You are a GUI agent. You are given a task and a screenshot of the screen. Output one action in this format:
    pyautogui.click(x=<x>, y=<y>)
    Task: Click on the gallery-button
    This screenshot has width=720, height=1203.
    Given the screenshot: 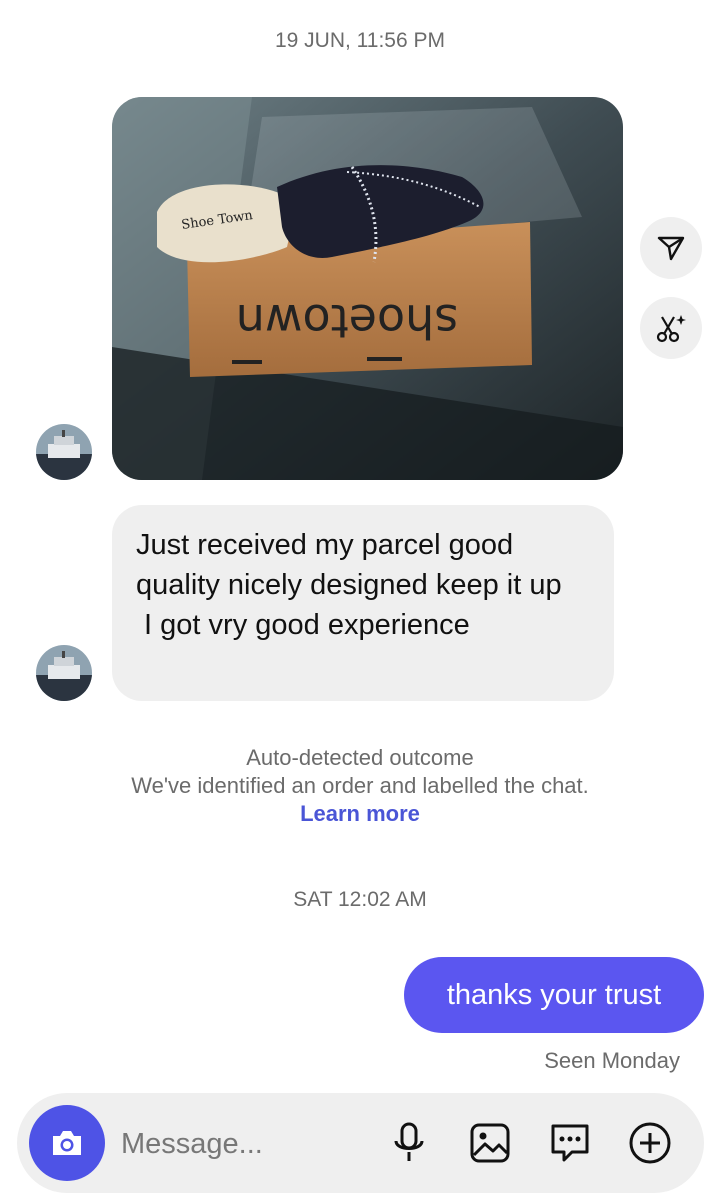 What is the action you would take?
    pyautogui.click(x=490, y=1143)
    